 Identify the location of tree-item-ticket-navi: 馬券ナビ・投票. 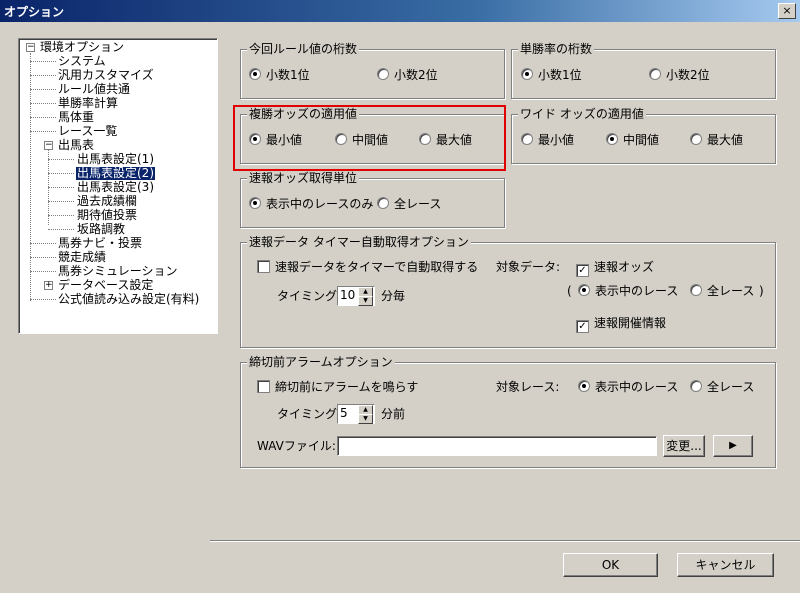
(100, 243).